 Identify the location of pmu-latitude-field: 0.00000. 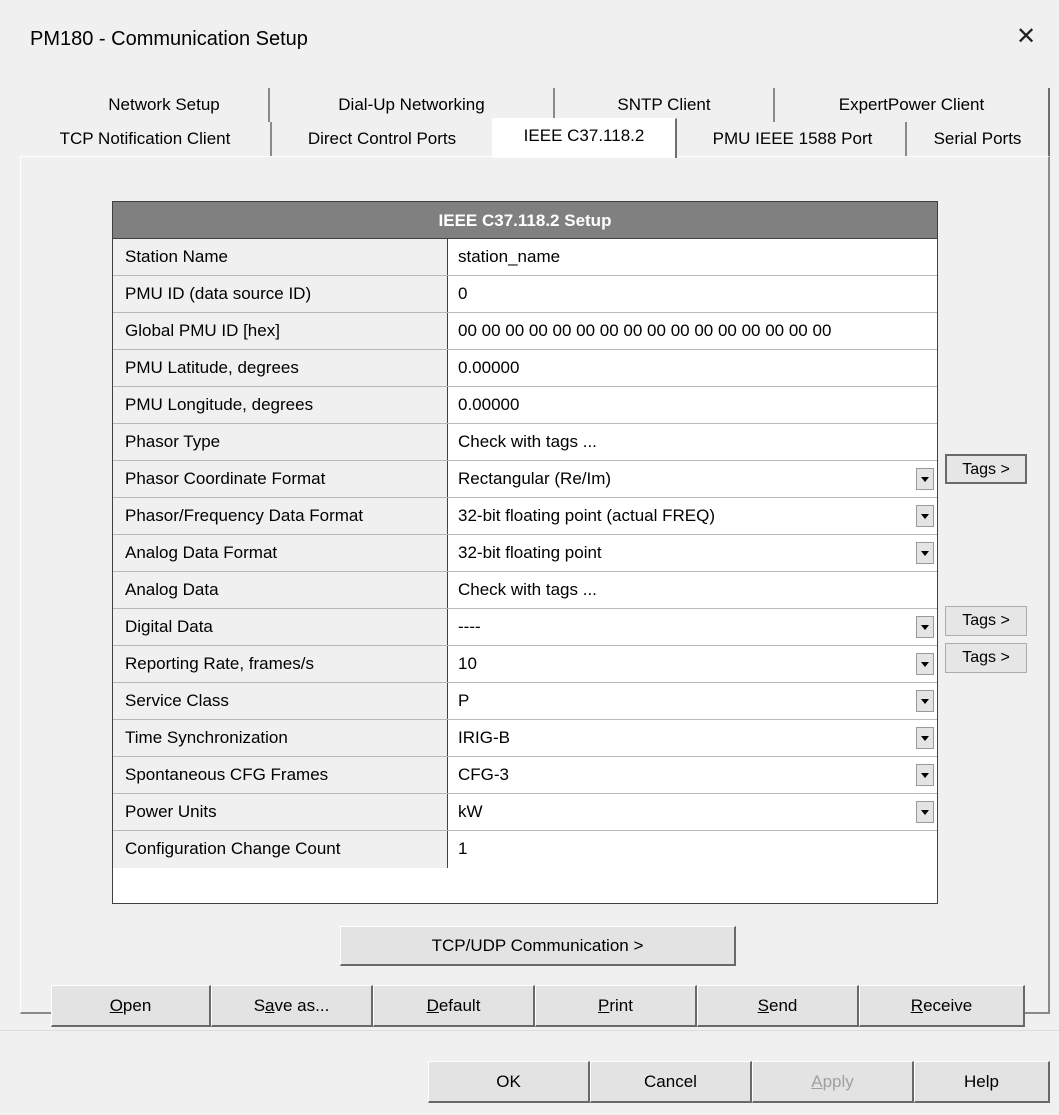
(692, 368).